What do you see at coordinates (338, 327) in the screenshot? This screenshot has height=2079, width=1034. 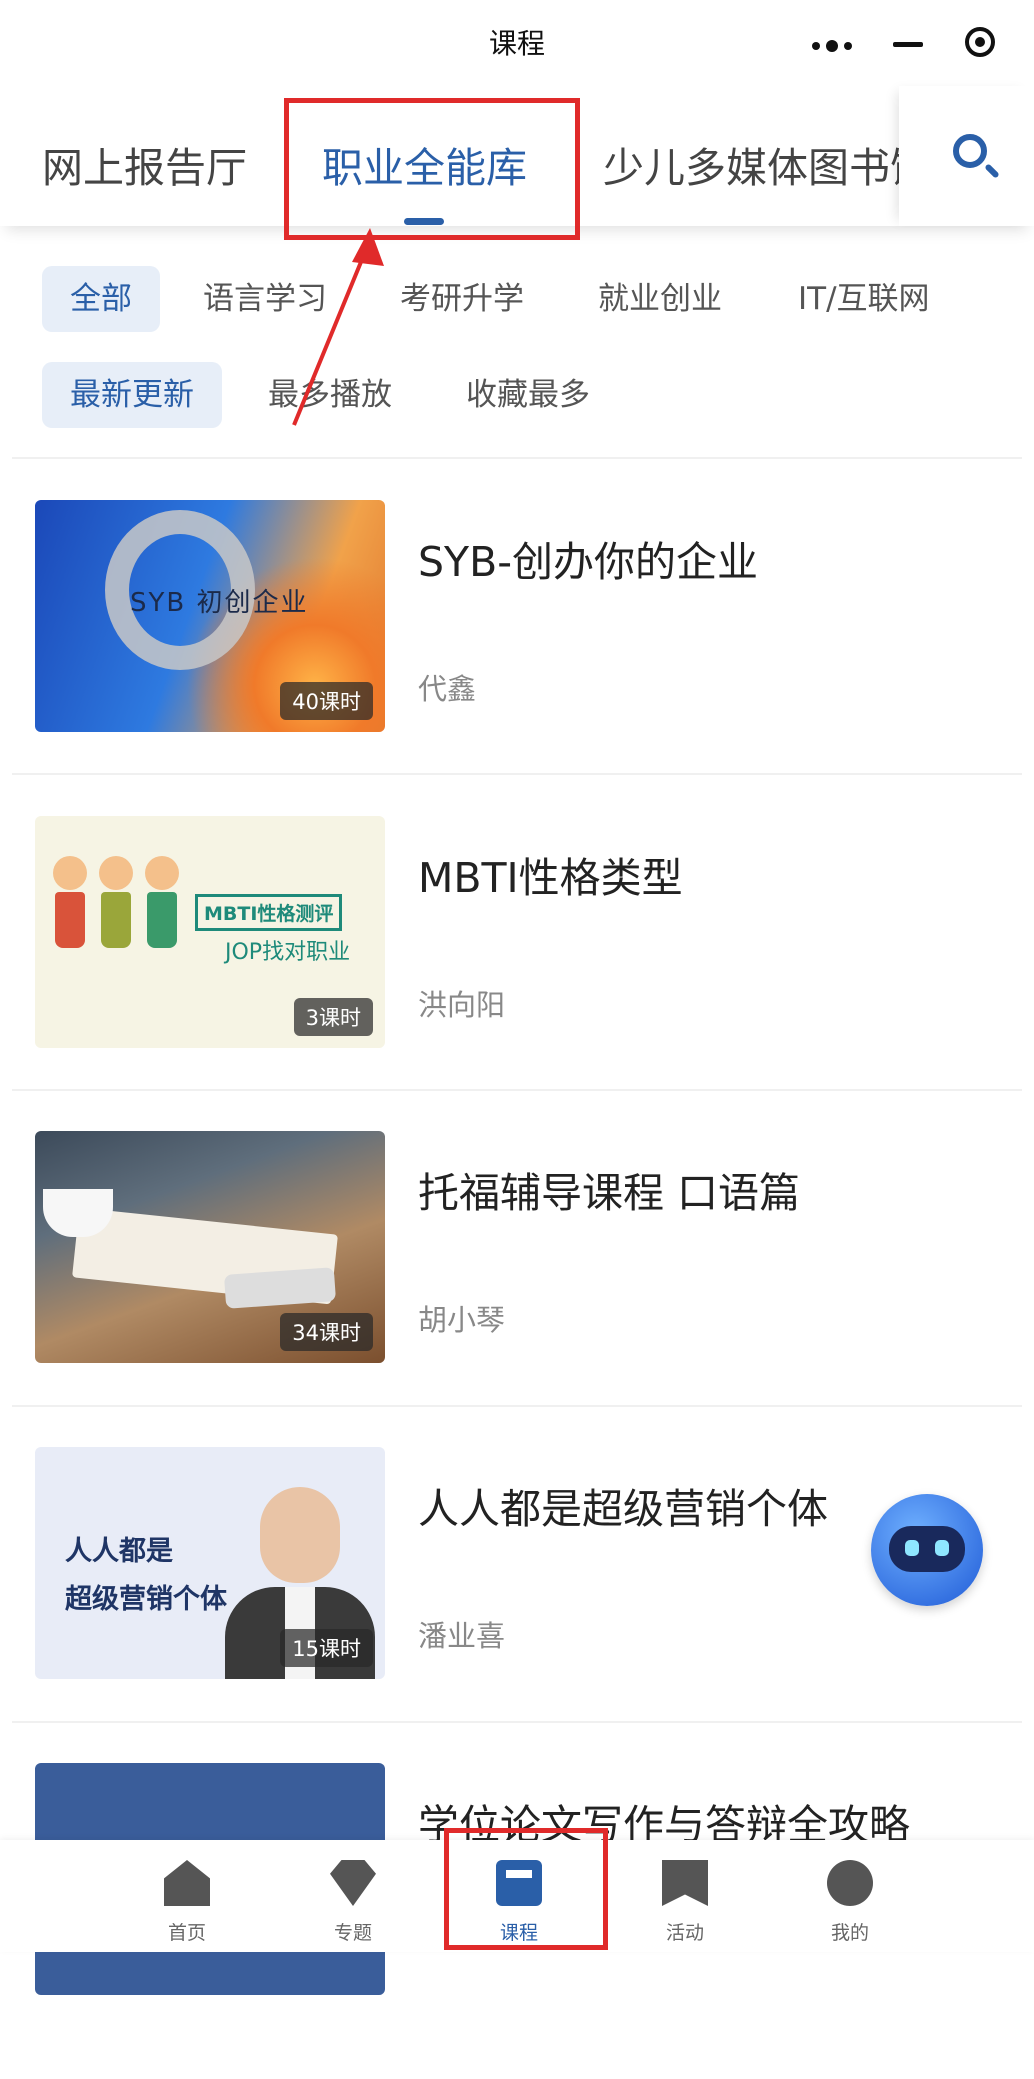 I see `annotation-arrow` at bounding box center [338, 327].